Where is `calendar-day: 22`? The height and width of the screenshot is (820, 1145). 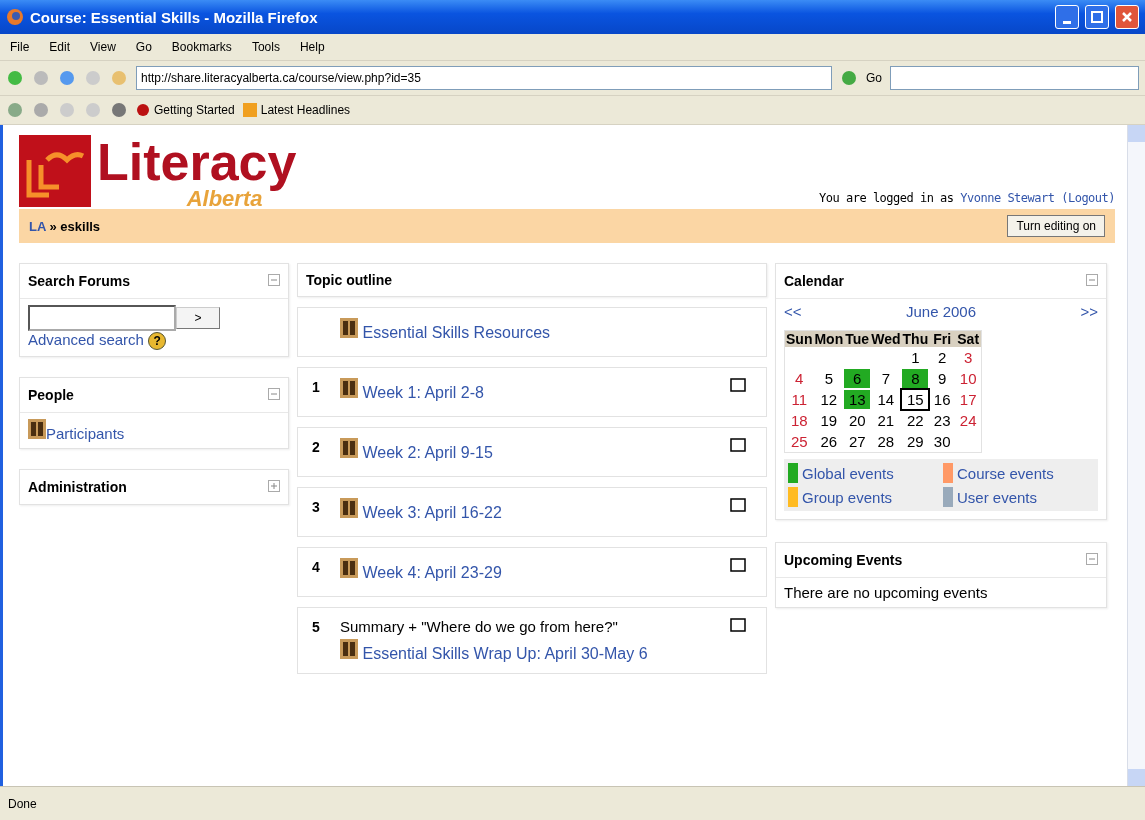
calendar-day: 22 is located at coordinates (915, 420).